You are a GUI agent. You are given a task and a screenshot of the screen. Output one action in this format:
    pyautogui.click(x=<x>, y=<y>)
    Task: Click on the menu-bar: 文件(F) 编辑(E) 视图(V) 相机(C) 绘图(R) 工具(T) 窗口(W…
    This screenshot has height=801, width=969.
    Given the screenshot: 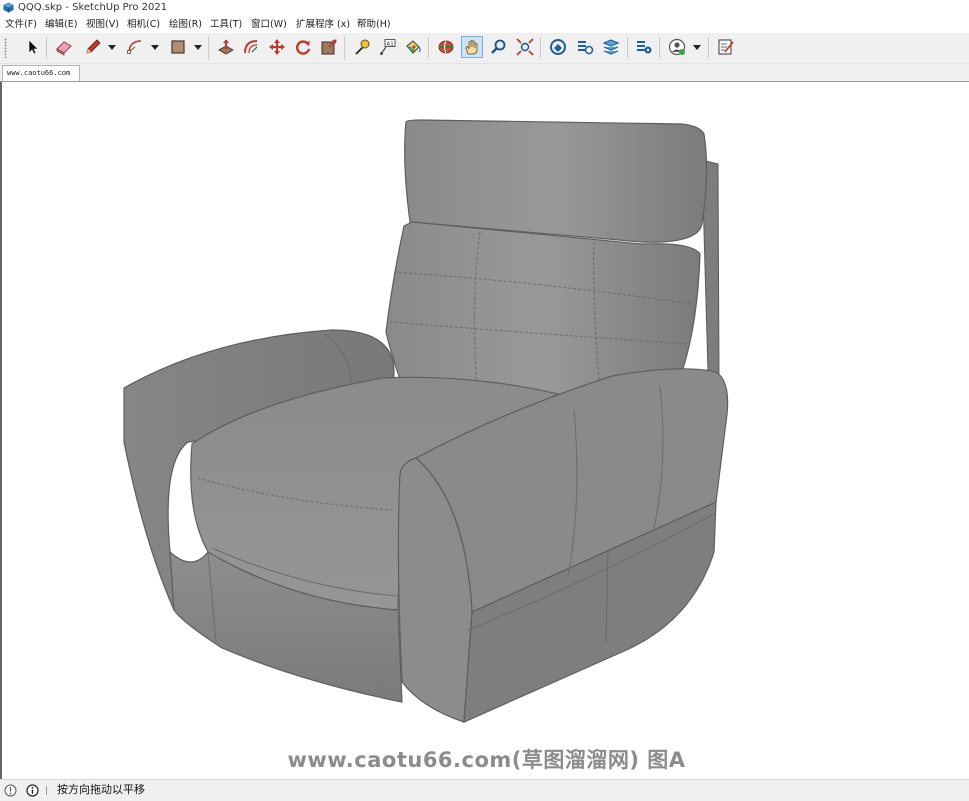 What is the action you would take?
    pyautogui.click(x=484, y=24)
    